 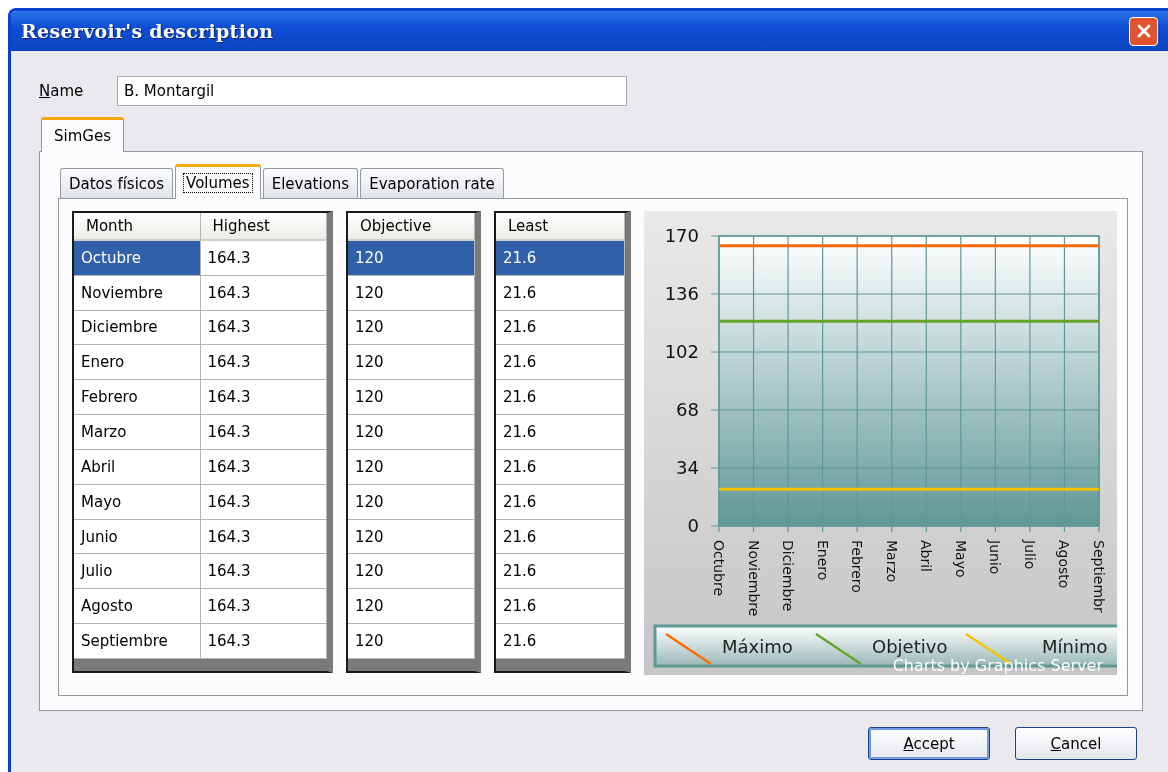 What do you see at coordinates (995, 557) in the screenshot?
I see `axis-tick-label: Junio` at bounding box center [995, 557].